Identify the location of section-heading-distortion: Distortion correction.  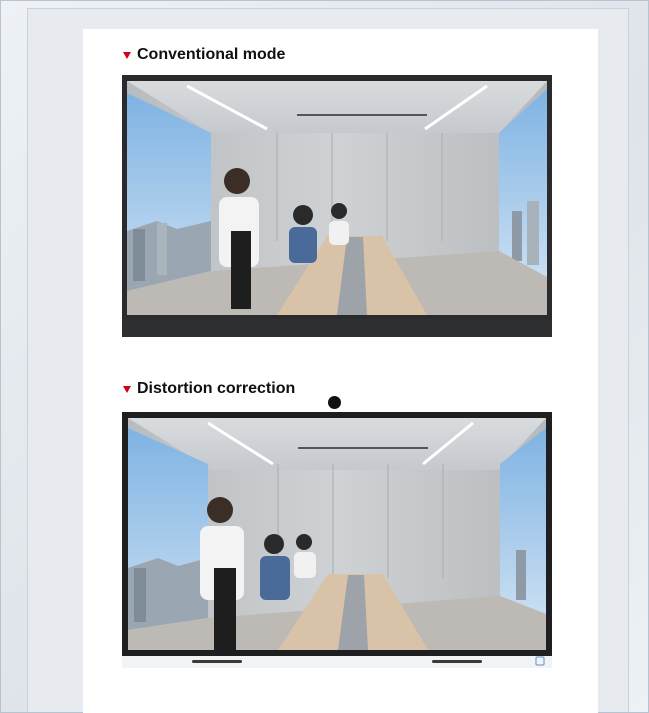
(209, 389).